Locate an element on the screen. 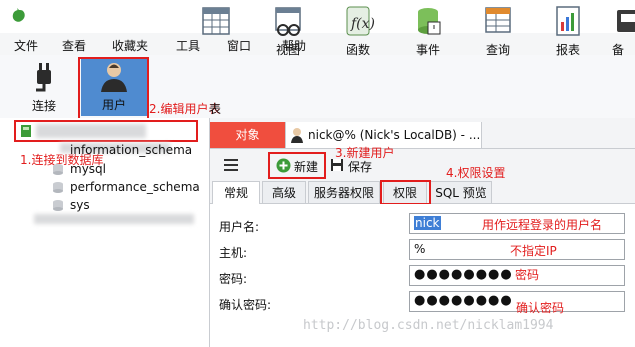 This screenshot has height=347, width=635. password-label: 密码: is located at coordinates (233, 279).